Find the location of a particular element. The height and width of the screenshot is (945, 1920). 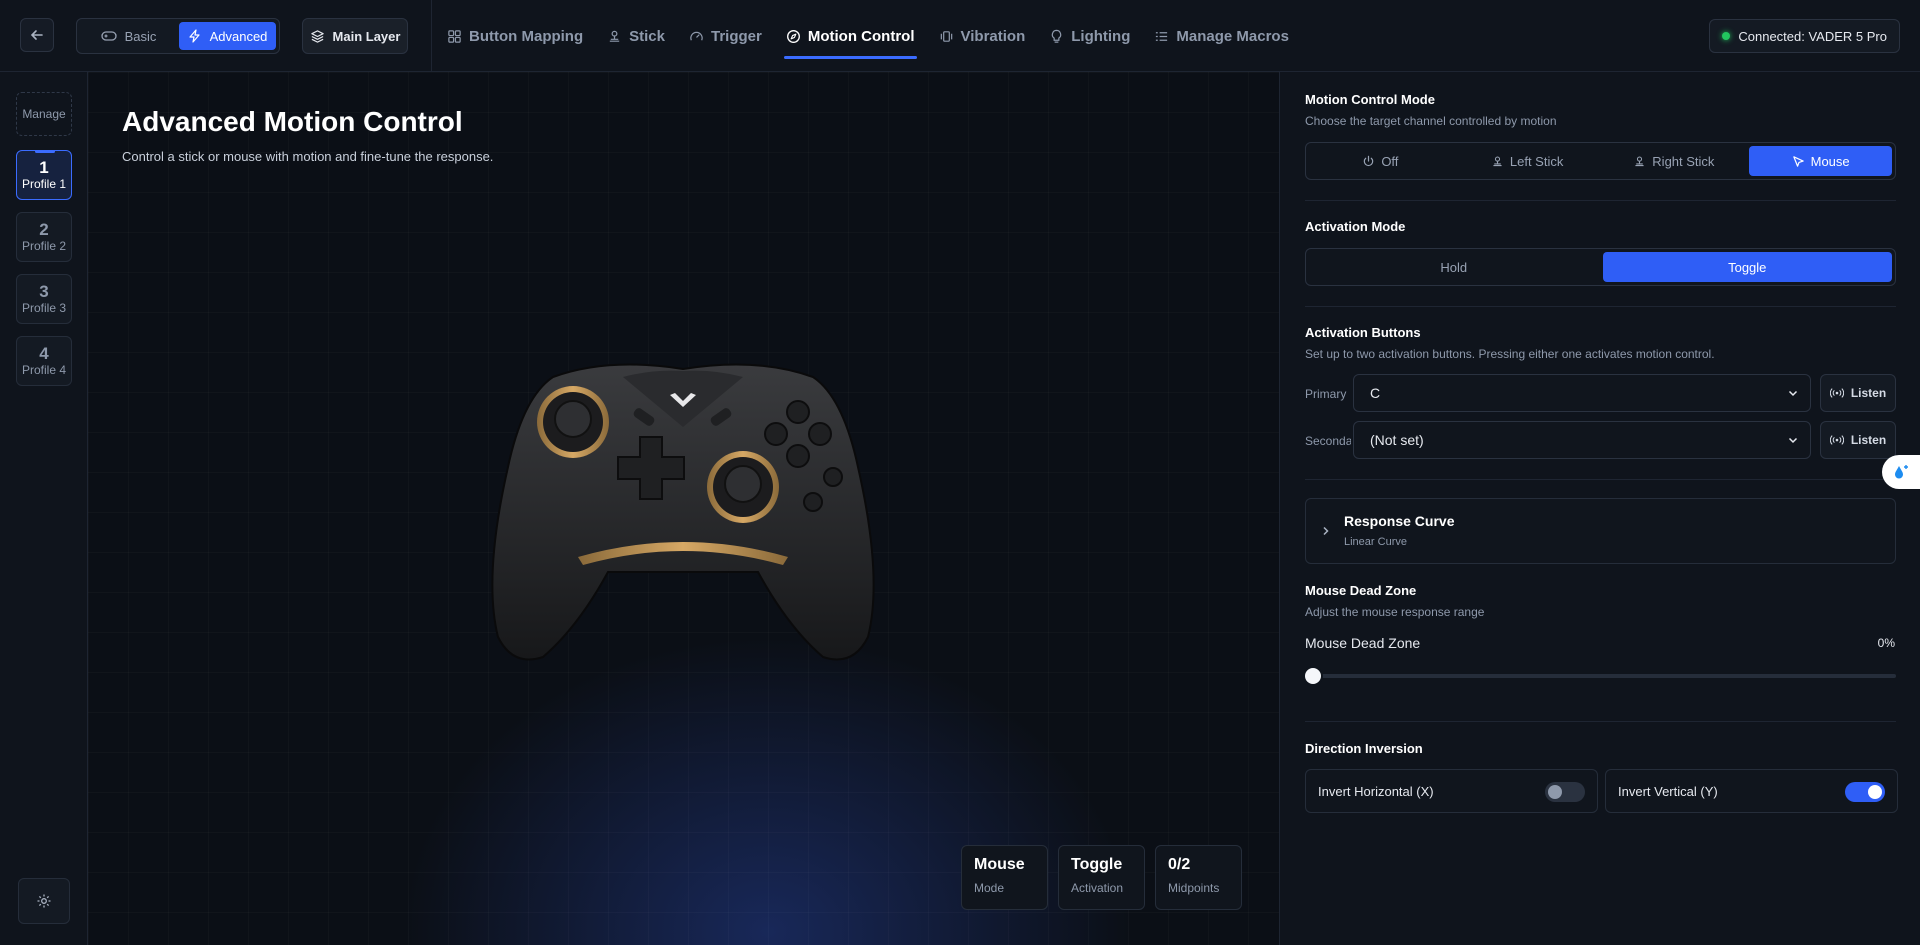

dead-zone-label: Mouse Dead Zone is located at coordinates (1363, 643).